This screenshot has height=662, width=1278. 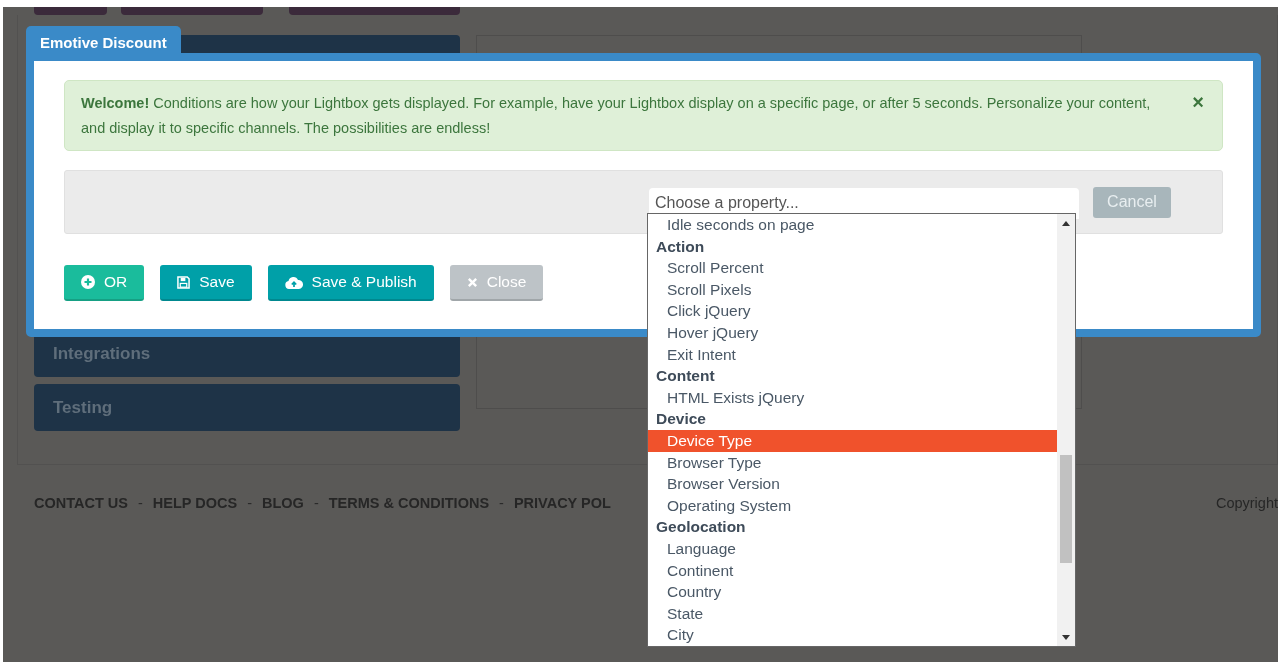 What do you see at coordinates (680, 246) in the screenshot?
I see `option-group-label: Action` at bounding box center [680, 246].